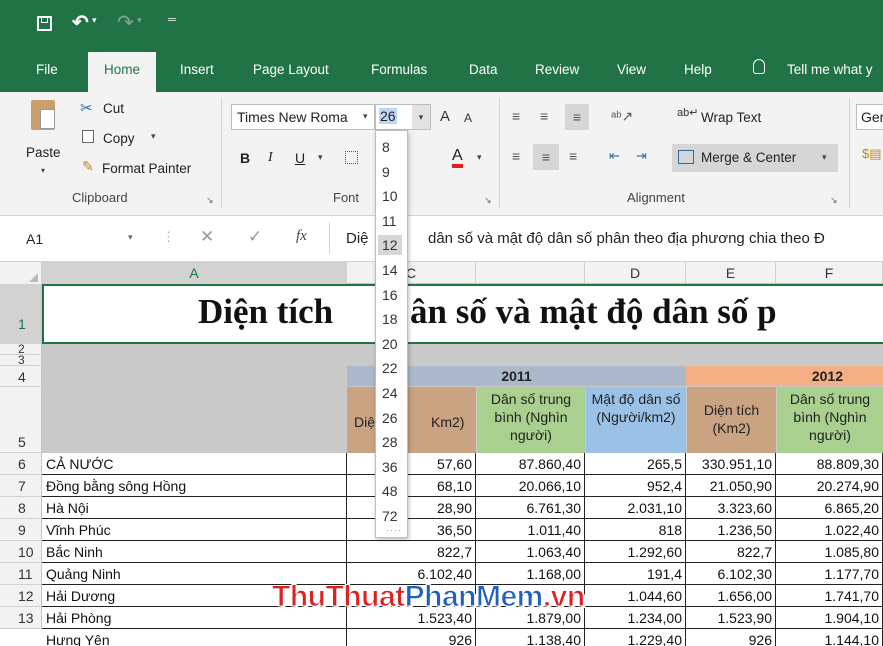 The height and width of the screenshot is (646, 883). Describe the element at coordinates (86, 108) in the screenshot. I see `cut-icon: ✂` at that location.